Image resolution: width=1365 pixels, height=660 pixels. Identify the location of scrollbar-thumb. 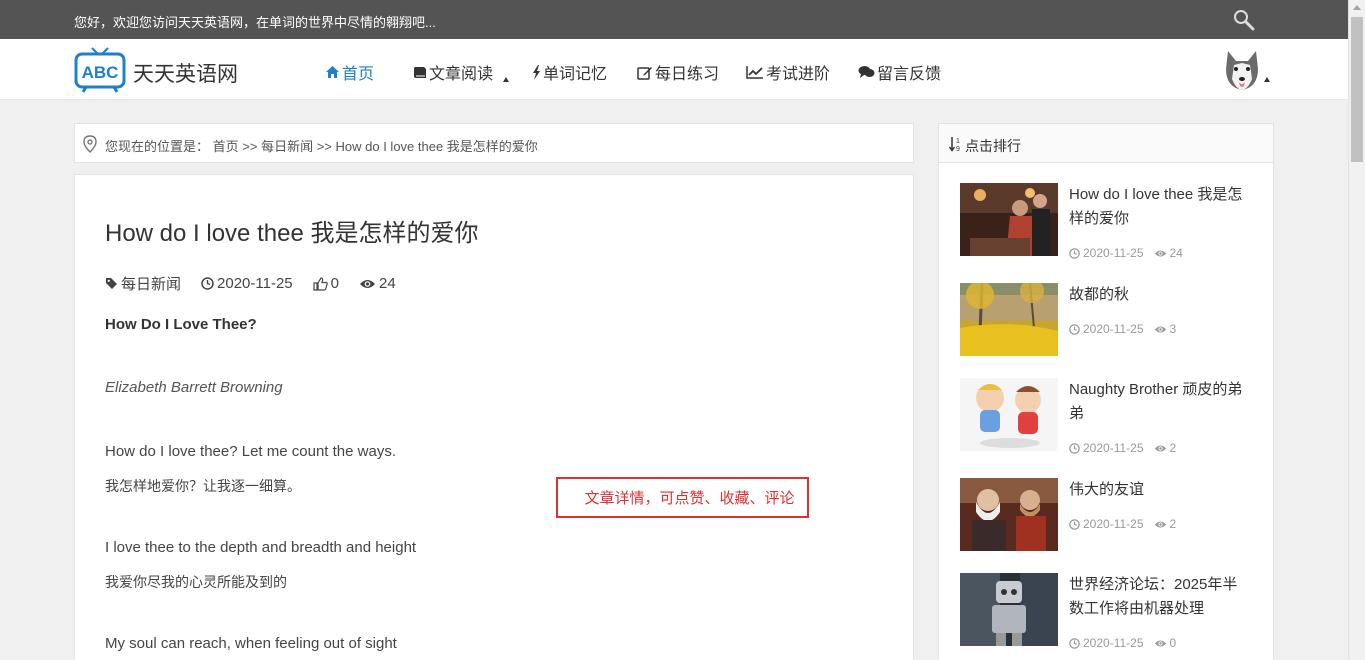
(1357, 89).